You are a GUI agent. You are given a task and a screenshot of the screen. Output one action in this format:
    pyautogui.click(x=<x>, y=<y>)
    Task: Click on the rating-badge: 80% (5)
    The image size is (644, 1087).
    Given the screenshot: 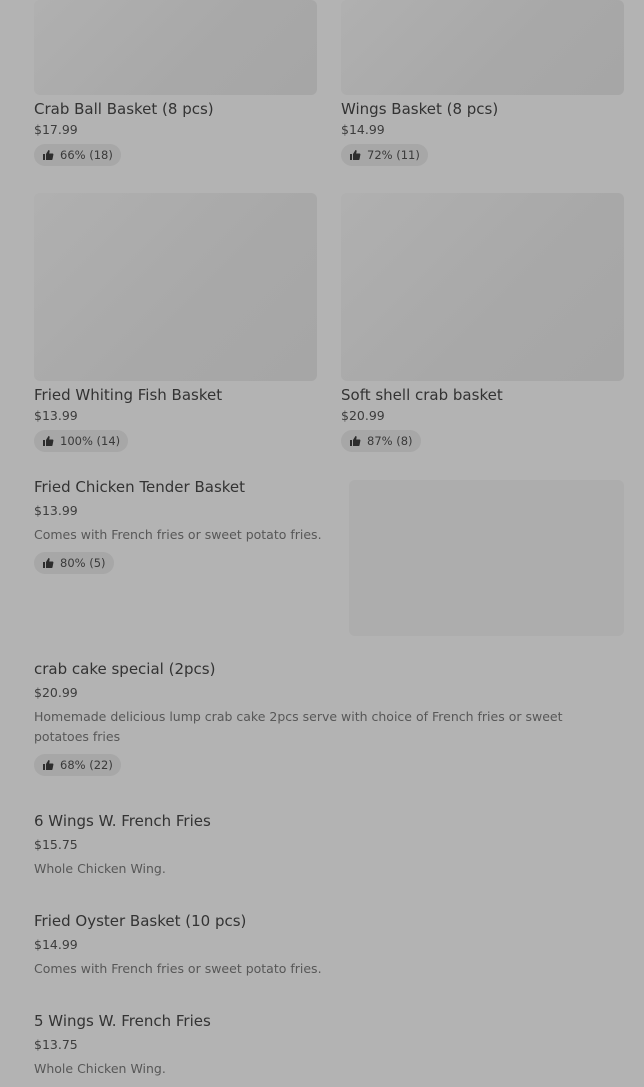 What is the action you would take?
    pyautogui.click(x=74, y=563)
    